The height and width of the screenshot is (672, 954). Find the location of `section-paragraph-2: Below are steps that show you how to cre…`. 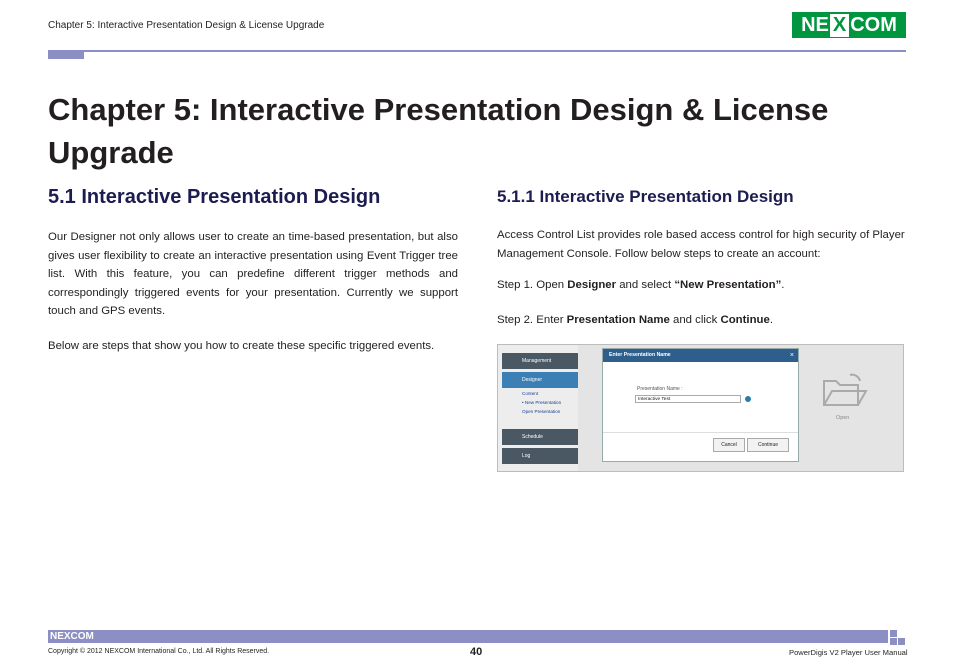

section-paragraph-2: Below are steps that show you how to cre… is located at coordinates (241, 346).